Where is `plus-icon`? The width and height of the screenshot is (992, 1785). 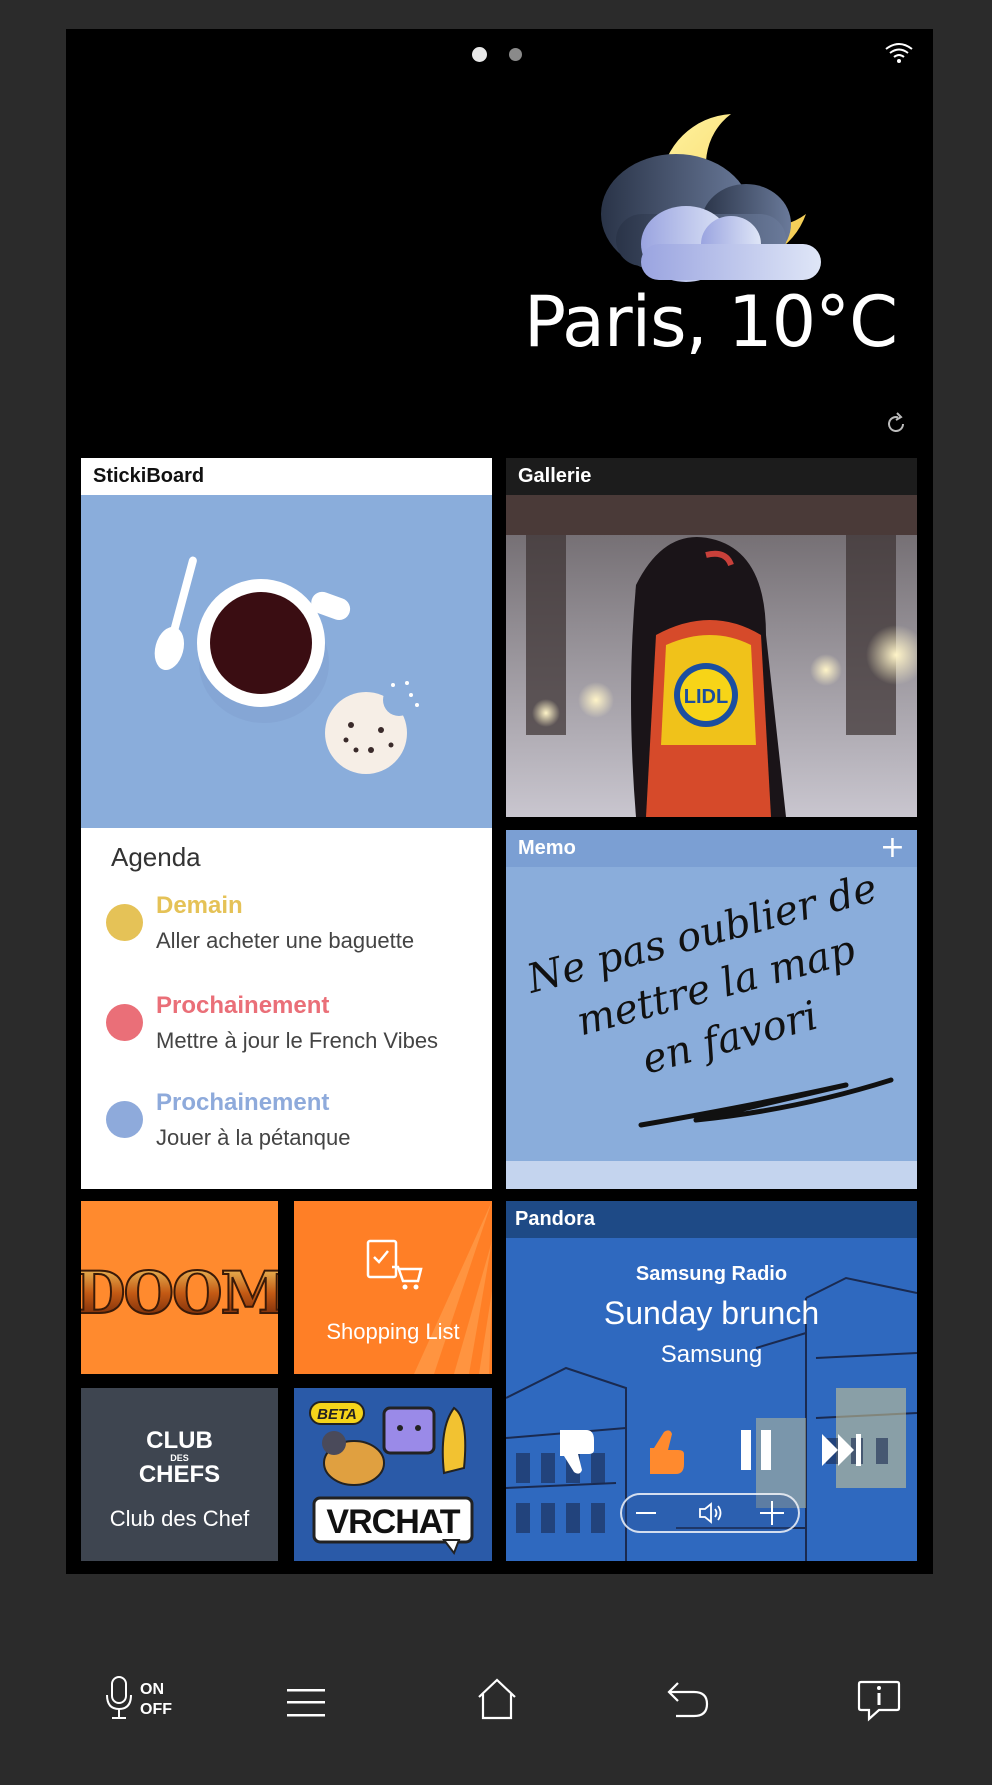
plus-icon is located at coordinates (772, 1513).